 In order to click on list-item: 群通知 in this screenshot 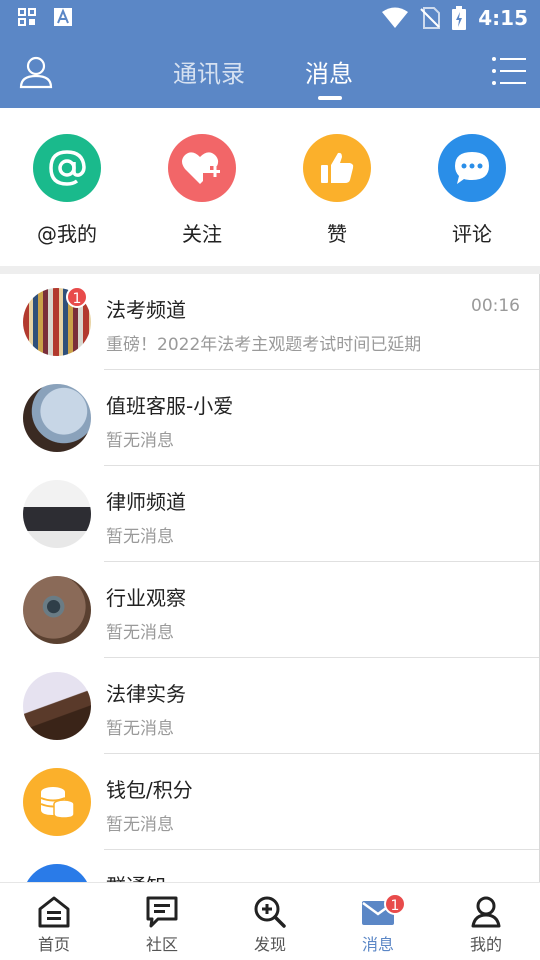, I will do `click(270, 866)`.